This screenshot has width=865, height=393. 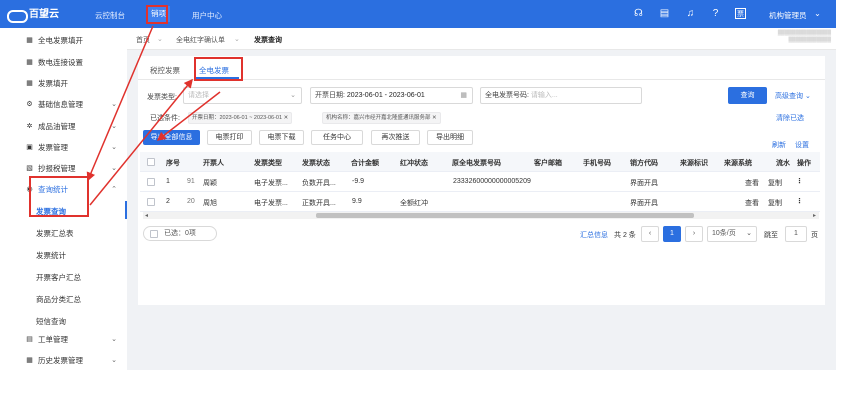 I want to click on column-header-source-flag: 来源标识, so click(x=694, y=163).